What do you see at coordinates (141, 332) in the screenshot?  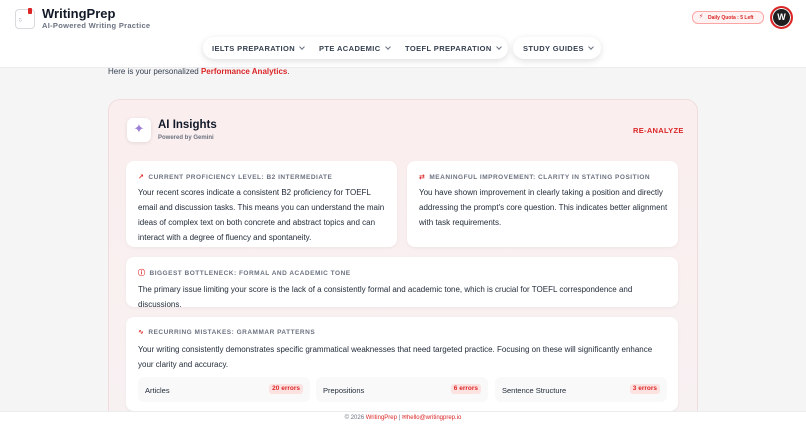 I see `activity-pulse-icon: ∿` at bounding box center [141, 332].